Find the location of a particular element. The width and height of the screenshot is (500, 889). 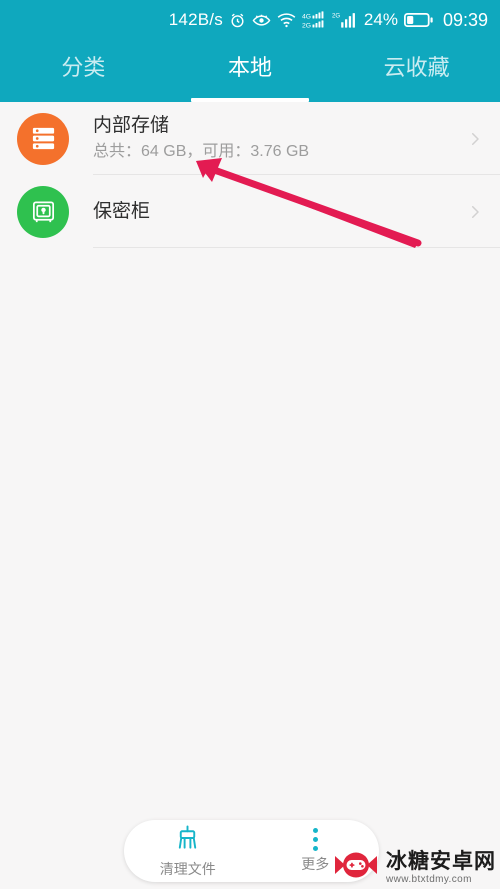

alarm-clock-icon is located at coordinates (237, 20).